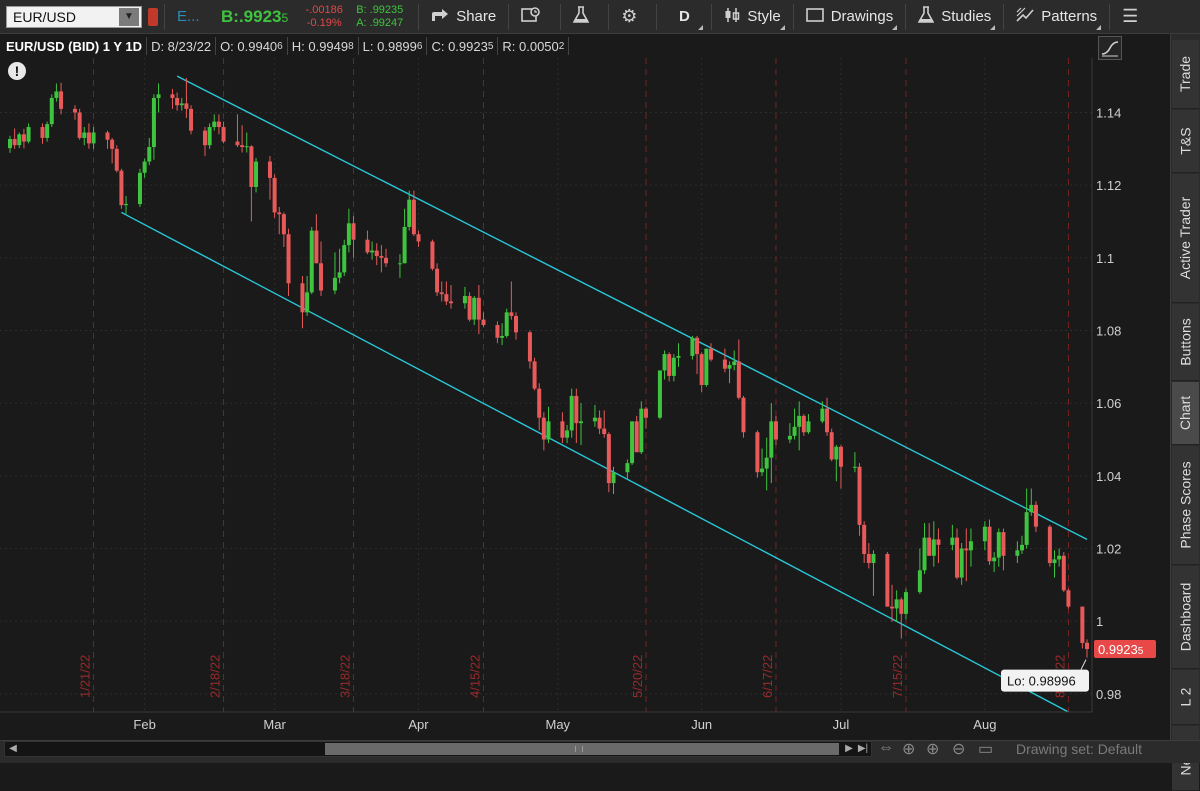  Describe the element at coordinates (558, 724) in the screenshot. I see `x-tick-label: May` at that location.